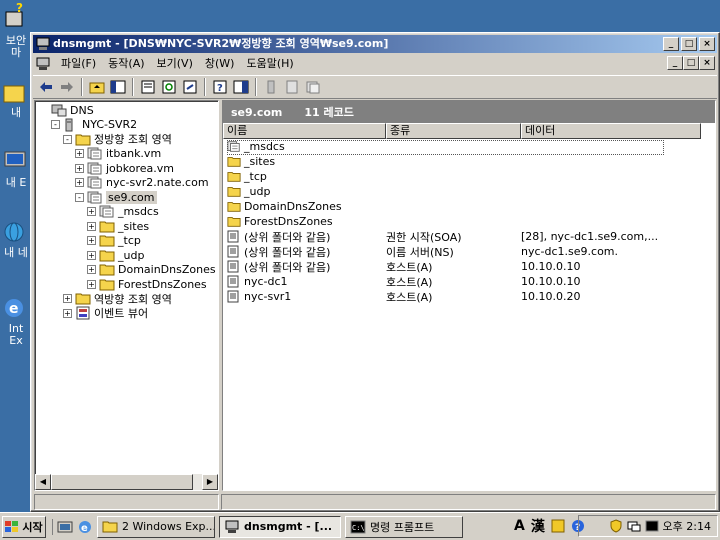 The width and height of the screenshot is (720, 540). I want to click on action-pane-button, so click(241, 87).